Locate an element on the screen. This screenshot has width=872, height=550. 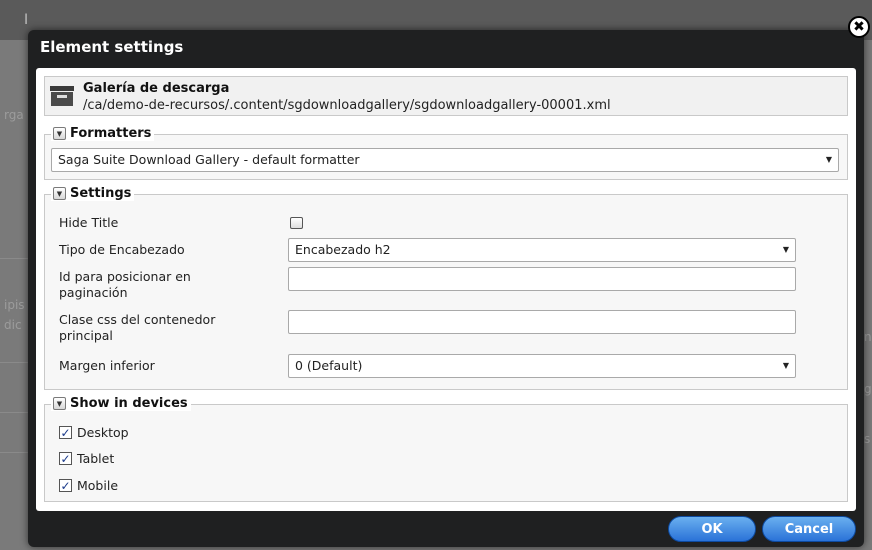
device-desktop: ✓ Desktop is located at coordinates (94, 432).